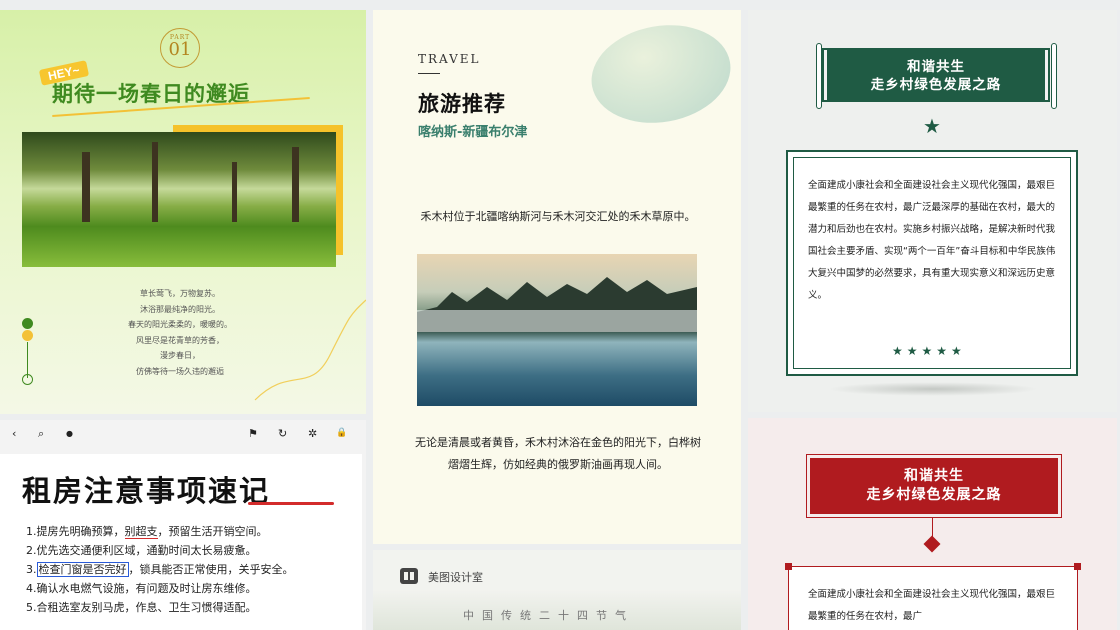 The image size is (1120, 630). I want to click on title-underline, so click(291, 503).